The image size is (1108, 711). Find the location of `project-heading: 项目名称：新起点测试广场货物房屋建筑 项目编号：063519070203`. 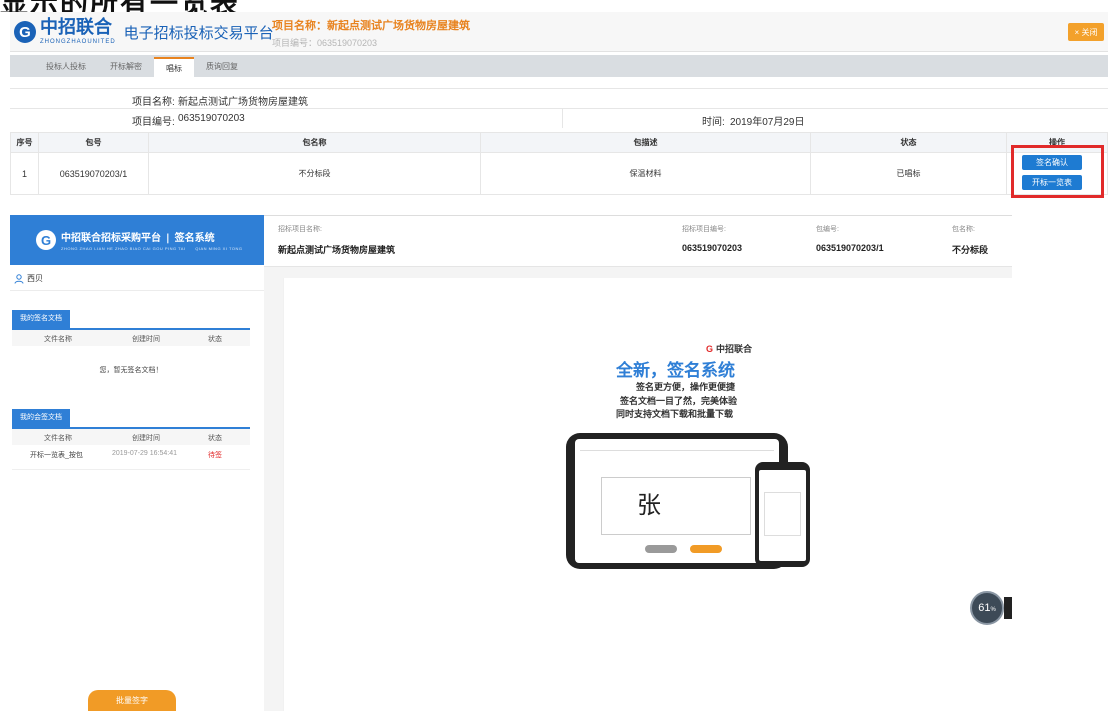

project-heading: 项目名称：新起点测试广场货物房屋建筑 项目编号：063519070203 is located at coordinates (371, 33).